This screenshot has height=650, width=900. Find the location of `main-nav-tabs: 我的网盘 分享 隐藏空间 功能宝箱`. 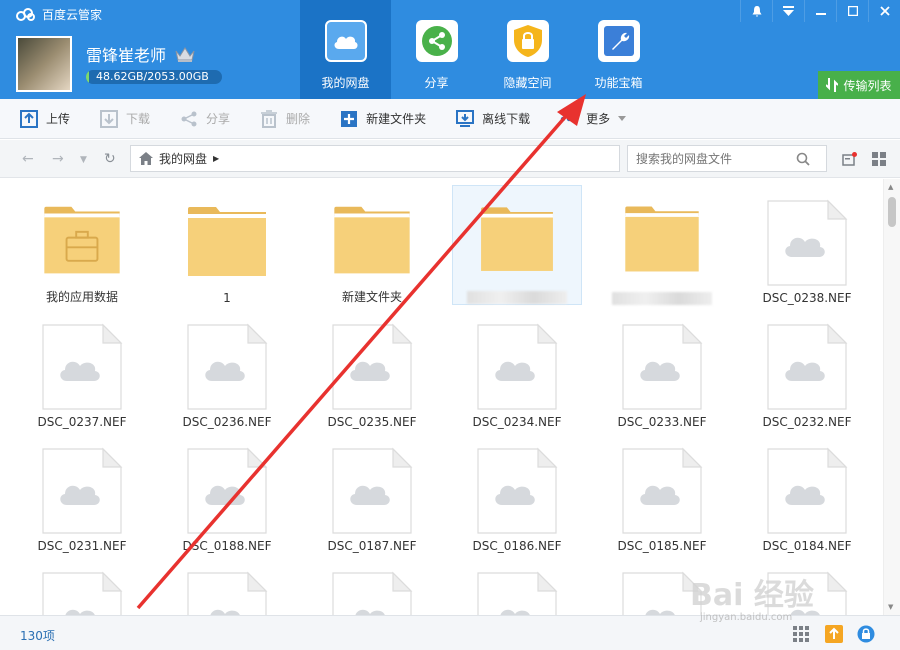

main-nav-tabs: 我的网盘 分享 隐藏空间 功能宝箱 is located at coordinates (482, 49).